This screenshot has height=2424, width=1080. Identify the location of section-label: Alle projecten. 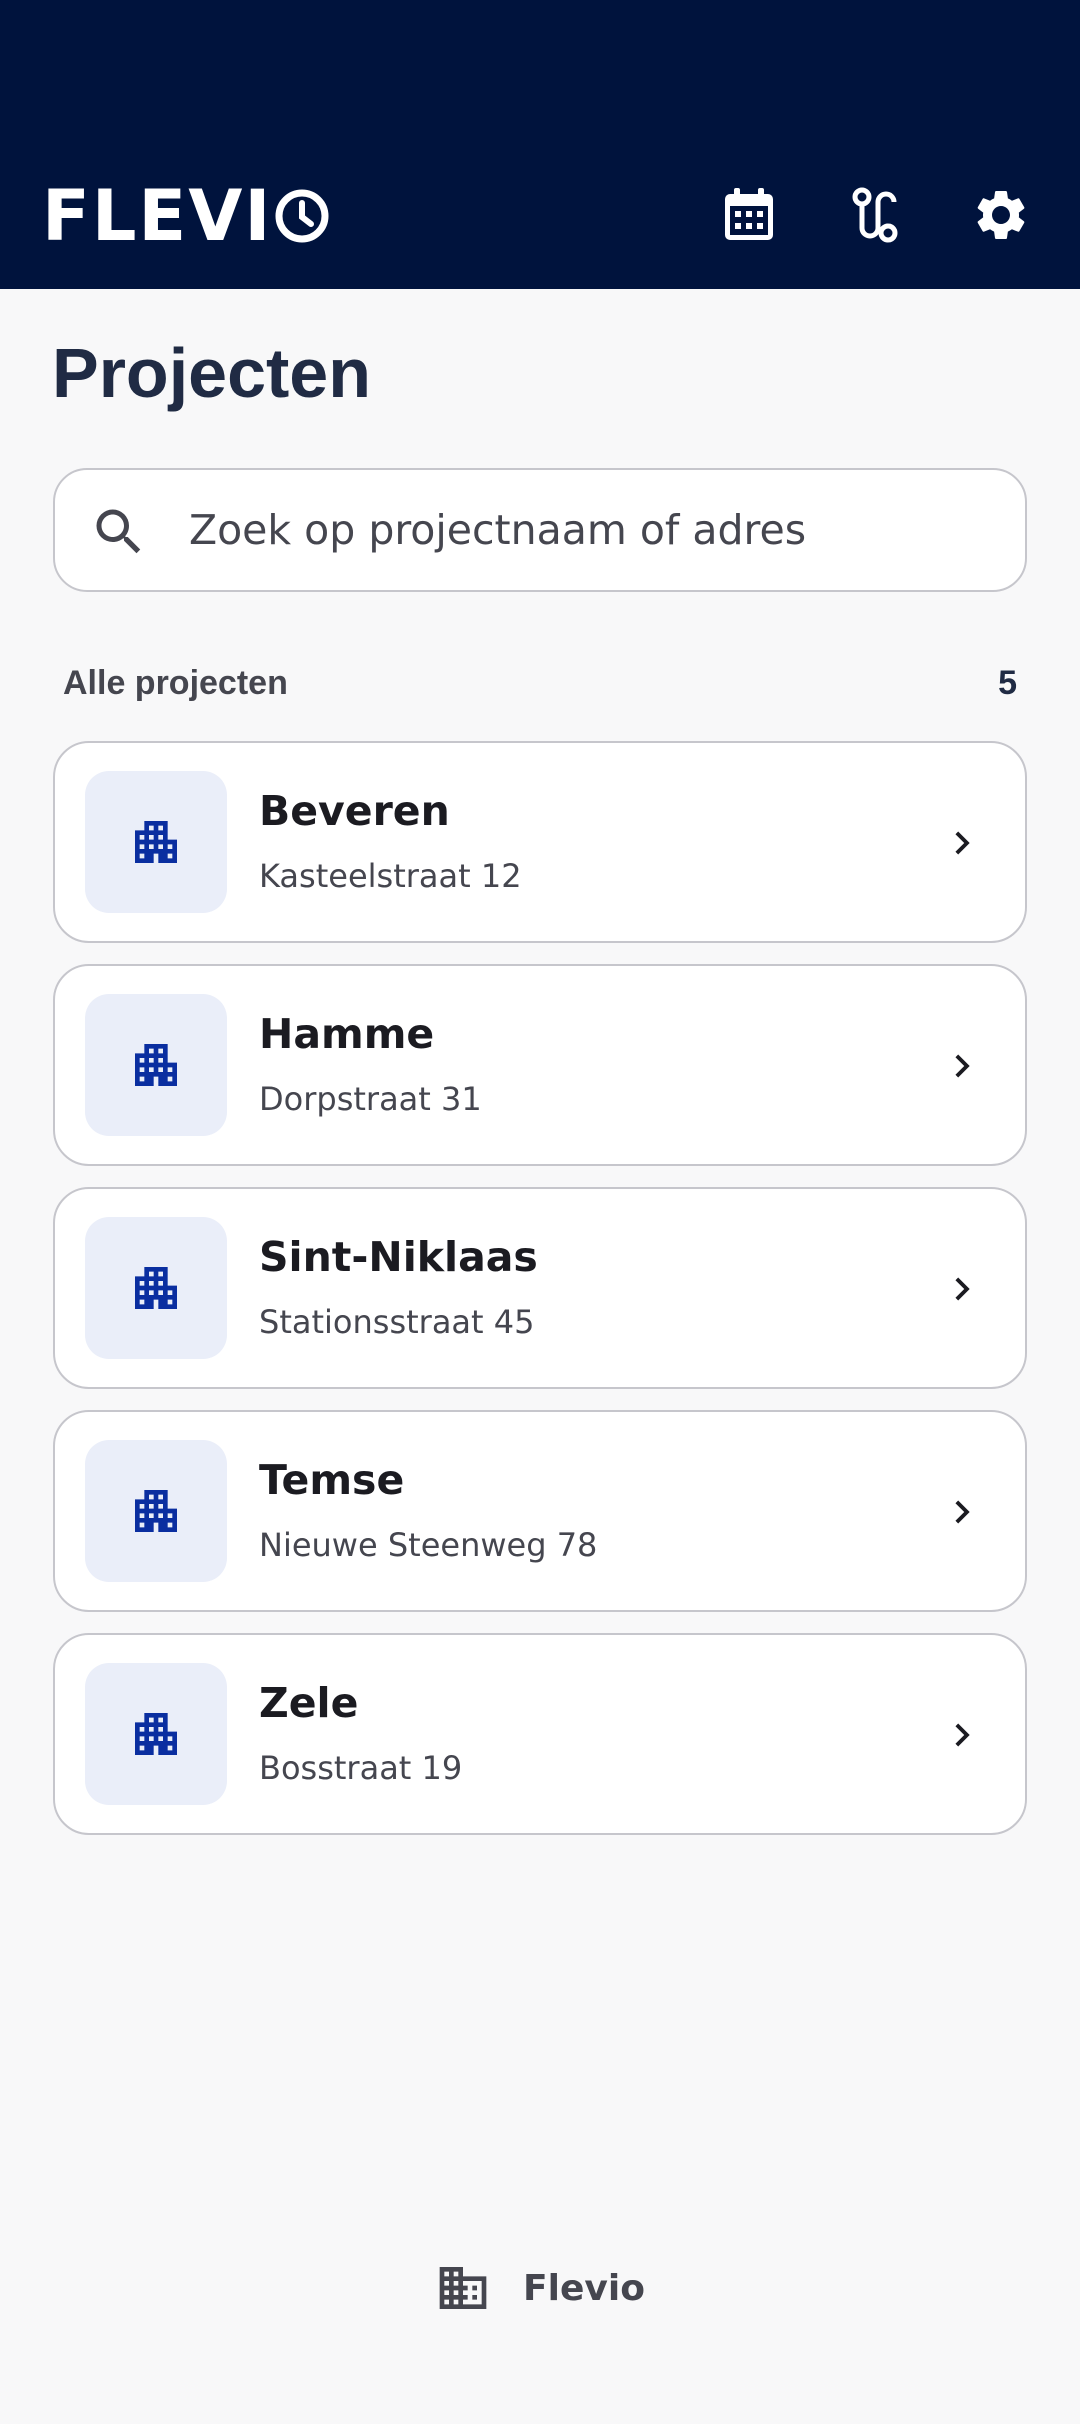
(175, 683).